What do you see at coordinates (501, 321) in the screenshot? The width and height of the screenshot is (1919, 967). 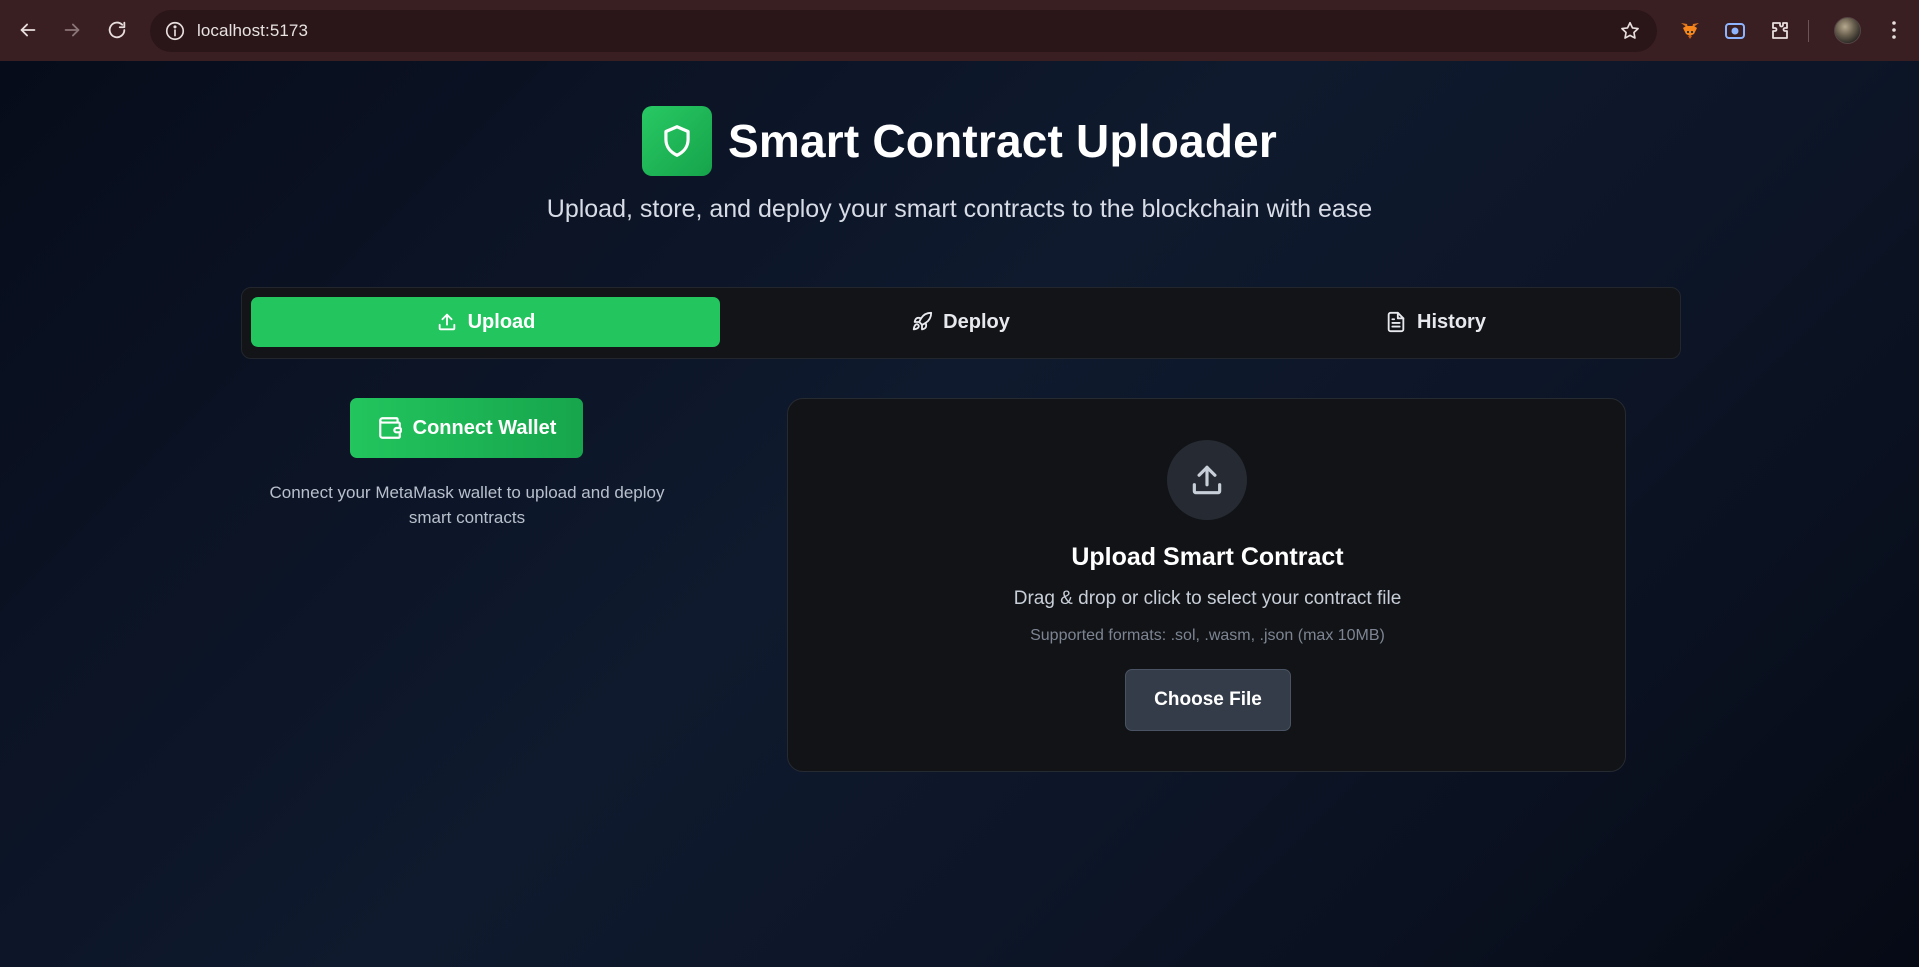 I see `tab-upload-label: Upload` at bounding box center [501, 321].